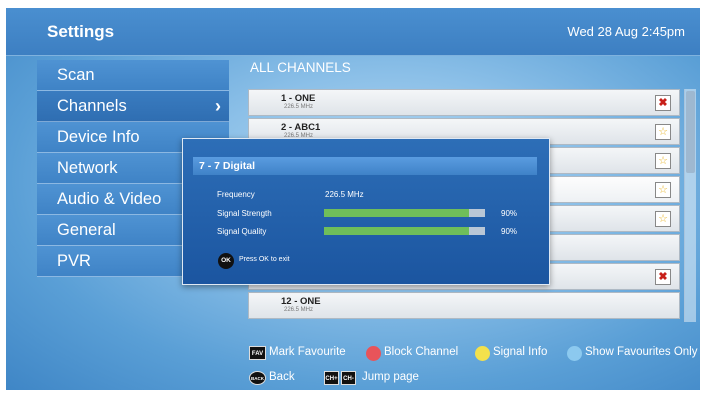  I want to click on red-key-icon, so click(373, 353).